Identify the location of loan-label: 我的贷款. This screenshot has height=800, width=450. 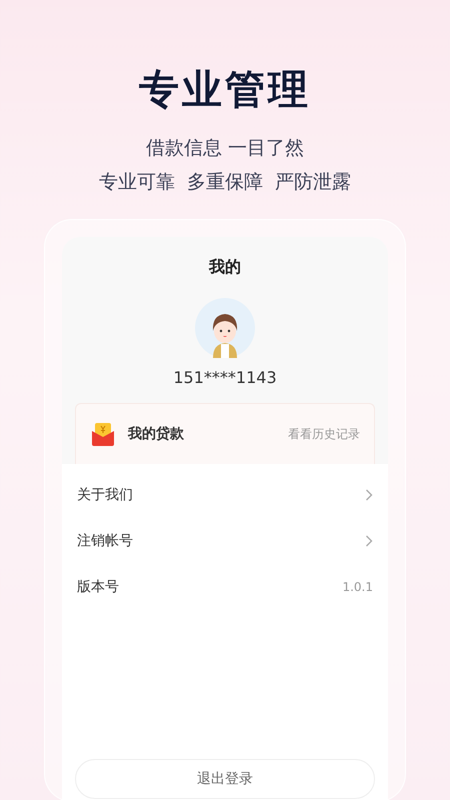
(156, 434).